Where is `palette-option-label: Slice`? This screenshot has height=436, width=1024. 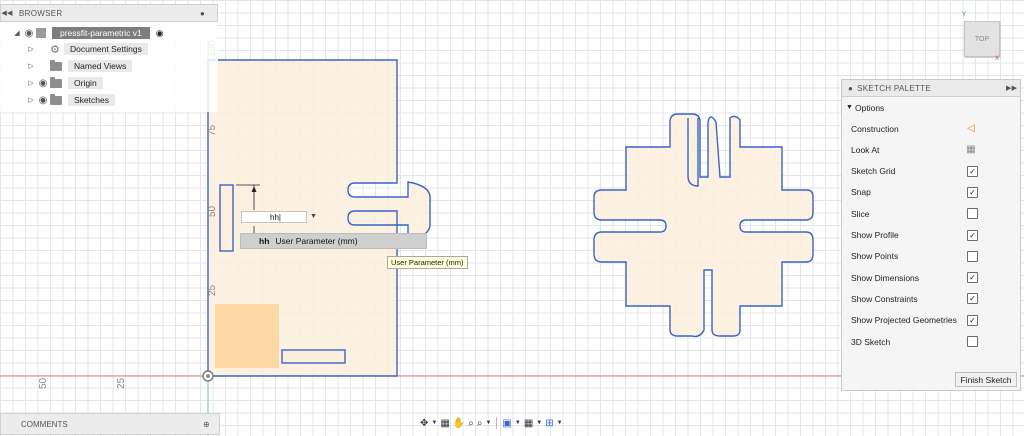
palette-option-label: Slice is located at coordinates (860, 213).